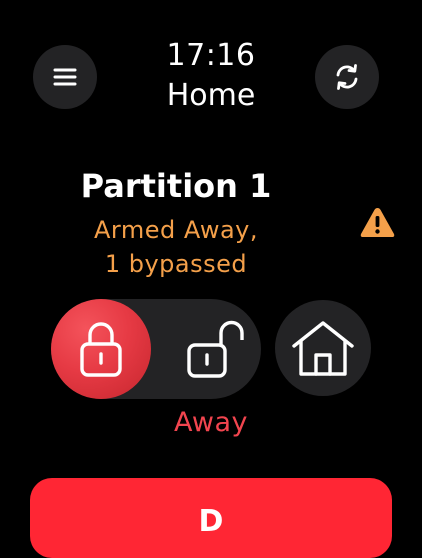  I want to click on armed-lock-button, so click(101, 349).